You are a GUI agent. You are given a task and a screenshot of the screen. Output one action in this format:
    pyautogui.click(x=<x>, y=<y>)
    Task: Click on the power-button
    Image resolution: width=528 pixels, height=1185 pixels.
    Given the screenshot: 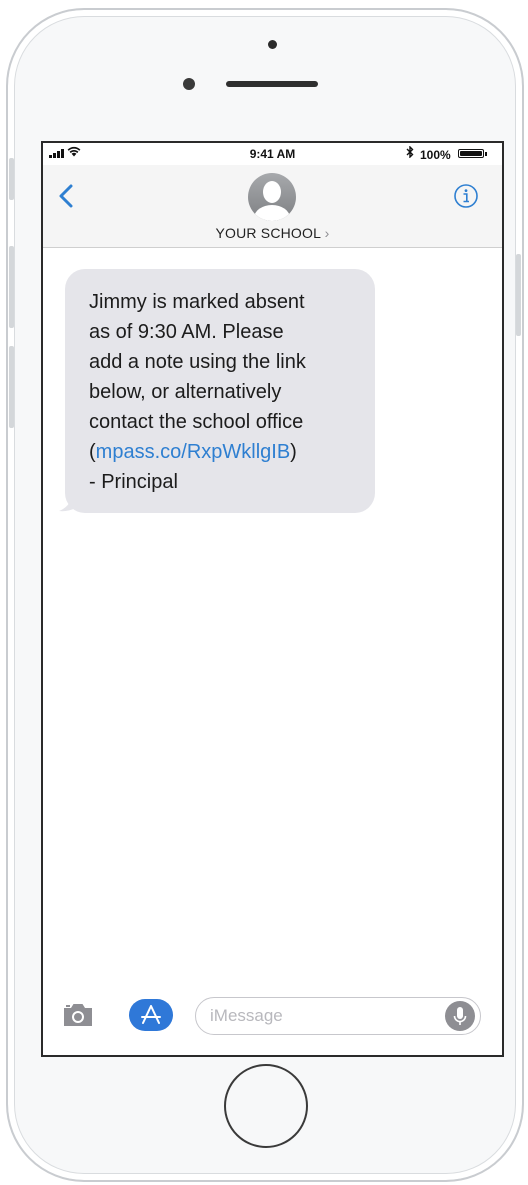 What is the action you would take?
    pyautogui.click(x=518, y=295)
    